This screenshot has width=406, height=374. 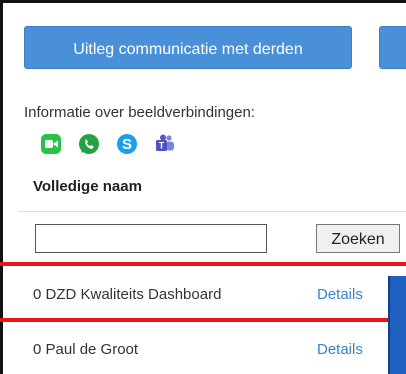 What do you see at coordinates (127, 294) in the screenshot?
I see `table-row-name: 0 DZD Kwaliteits Dashboard` at bounding box center [127, 294].